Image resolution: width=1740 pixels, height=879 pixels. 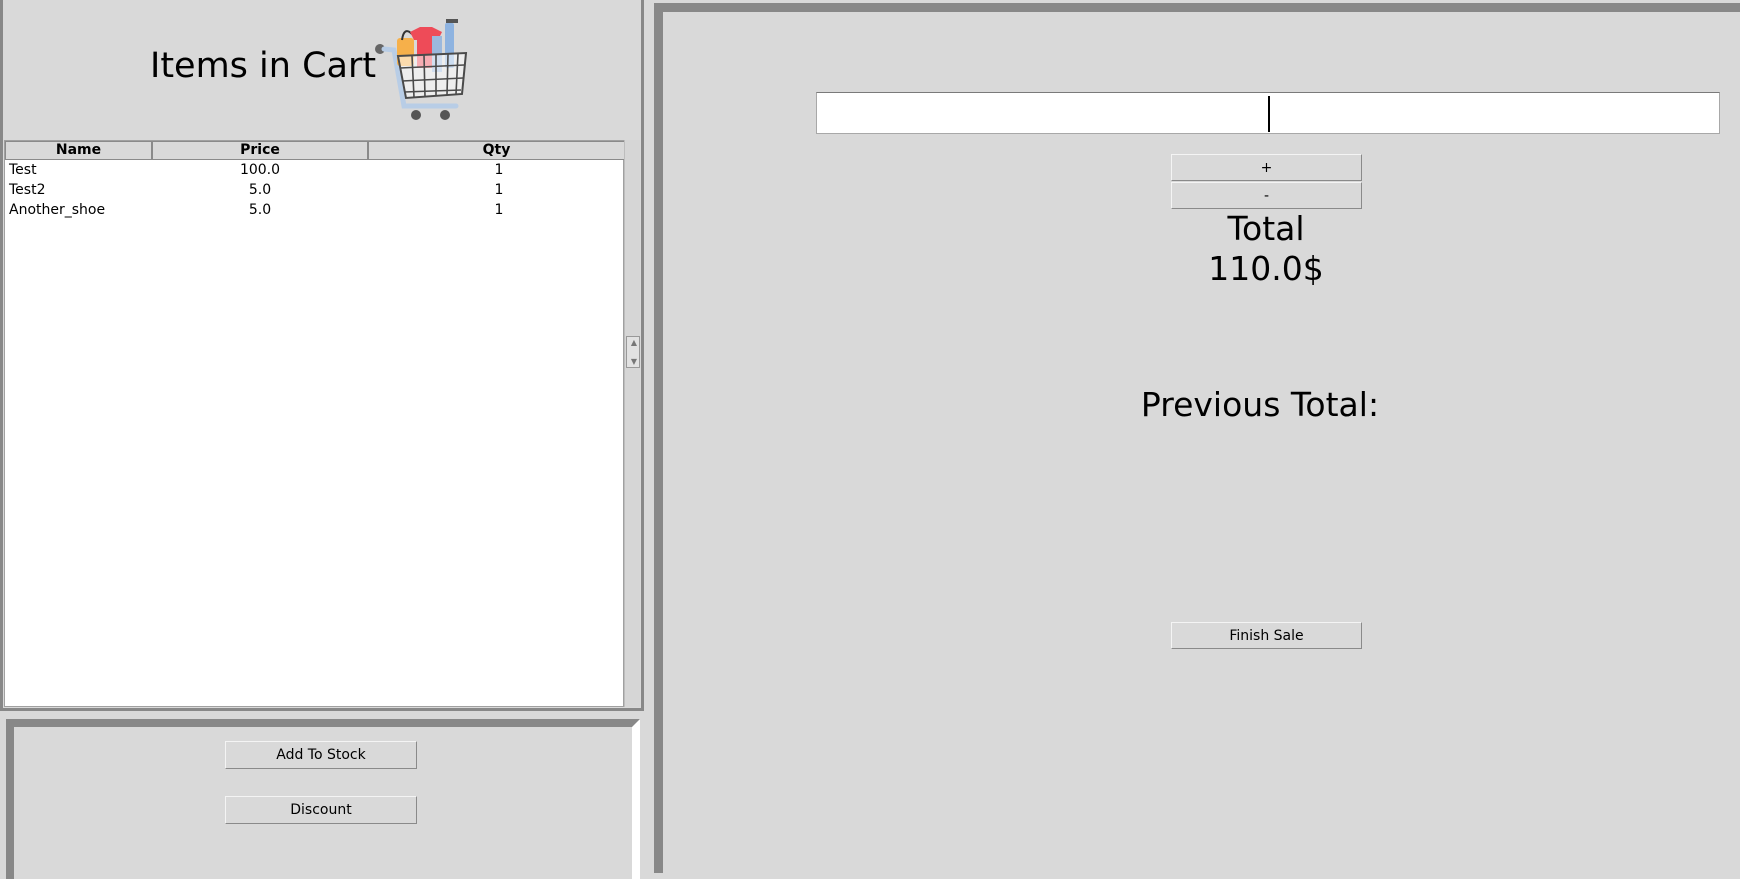 I want to click on column-header-qty: Qty, so click(x=496, y=150).